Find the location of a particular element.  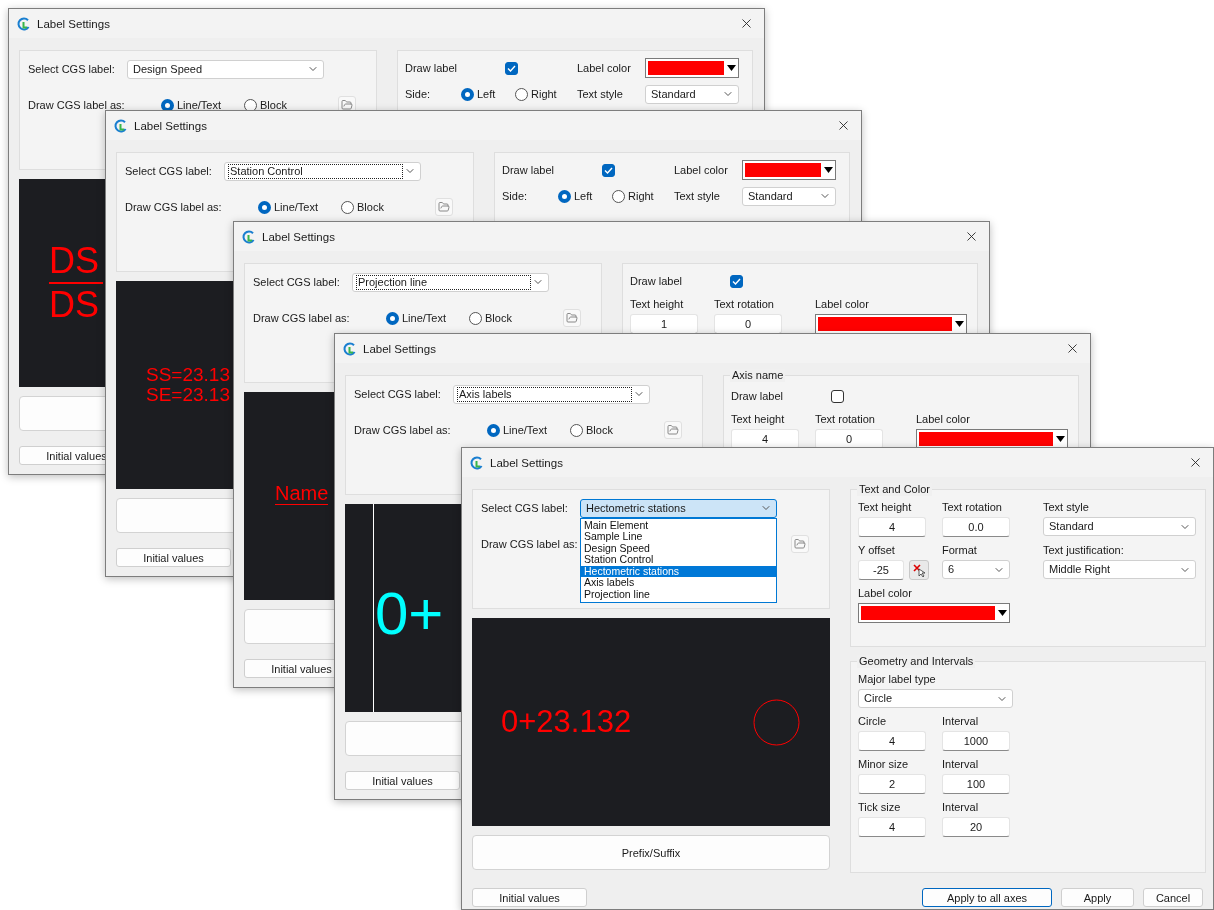

field-label: Interval is located at coordinates (961, 807).